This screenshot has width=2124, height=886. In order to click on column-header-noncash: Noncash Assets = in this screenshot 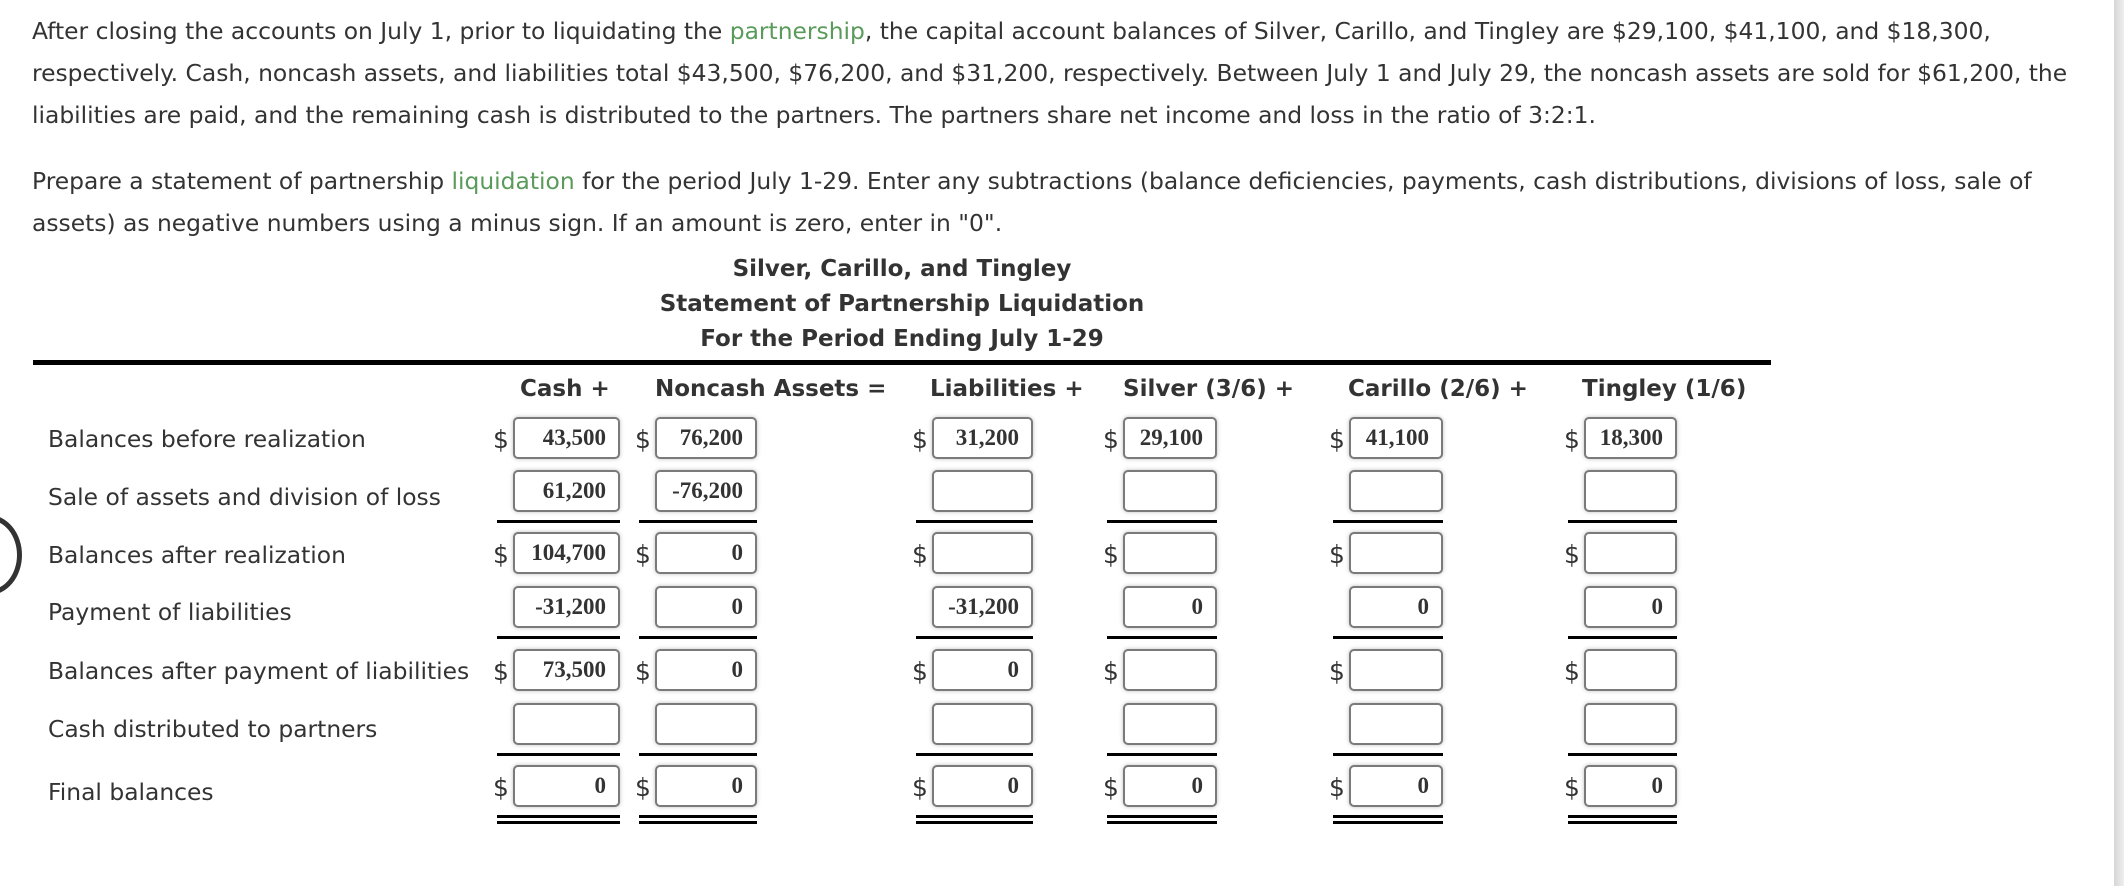, I will do `click(771, 389)`.